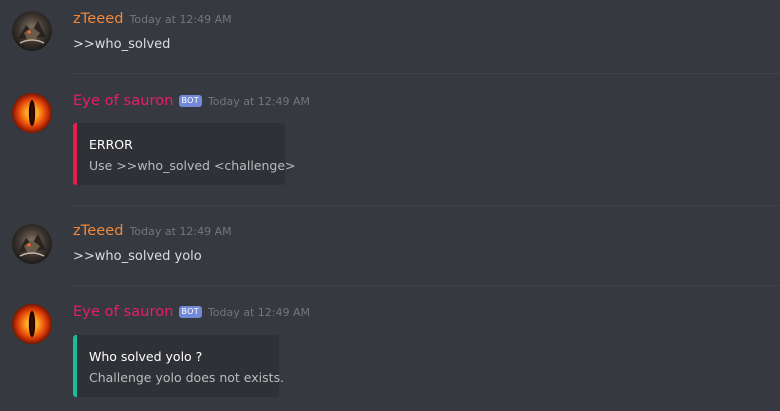  I want to click on embed-description: Challenge yolo does not exists., so click(187, 377).